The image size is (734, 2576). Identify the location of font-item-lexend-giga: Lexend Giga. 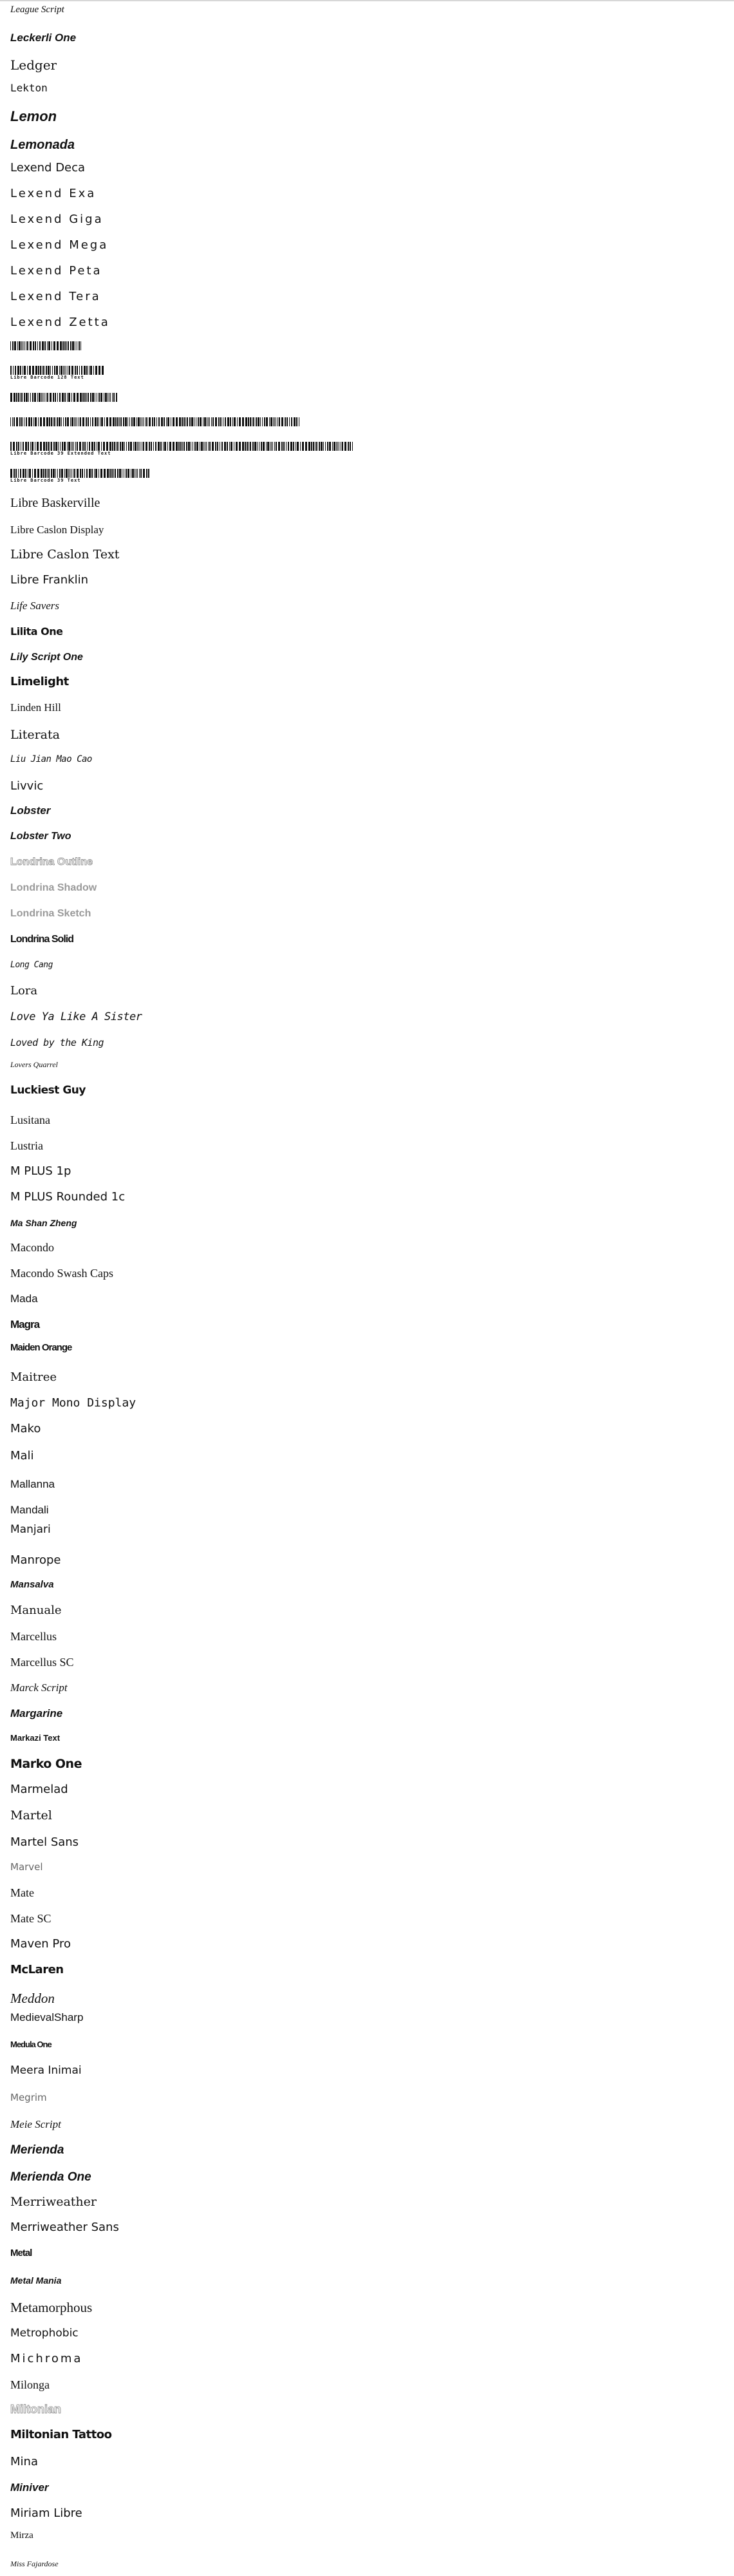
(57, 219).